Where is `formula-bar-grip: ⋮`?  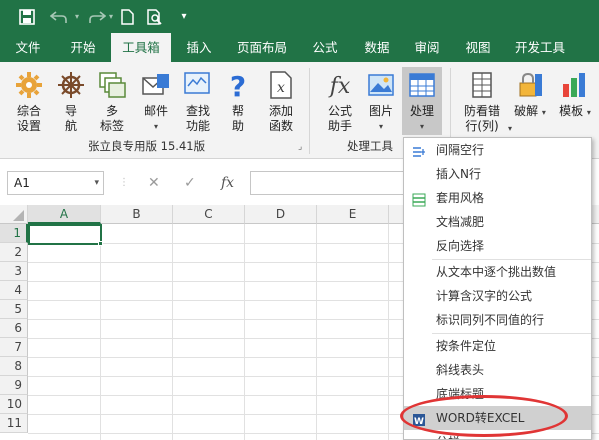
formula-bar-grip: ⋮ is located at coordinates (124, 183).